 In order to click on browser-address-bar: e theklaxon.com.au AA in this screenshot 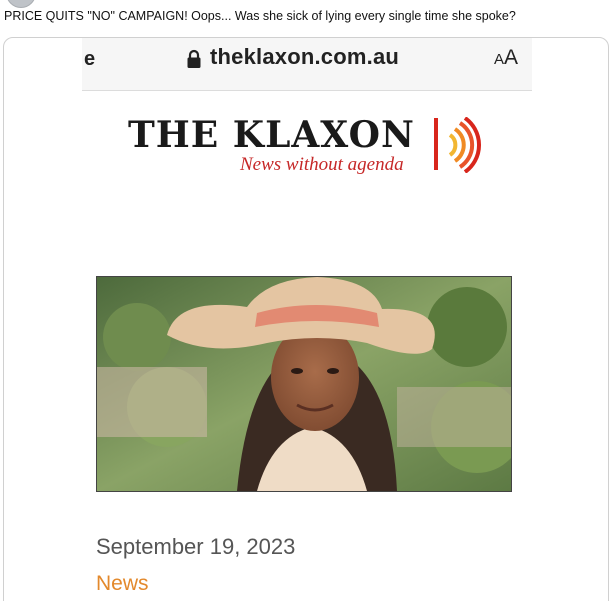, I will do `click(307, 64)`.